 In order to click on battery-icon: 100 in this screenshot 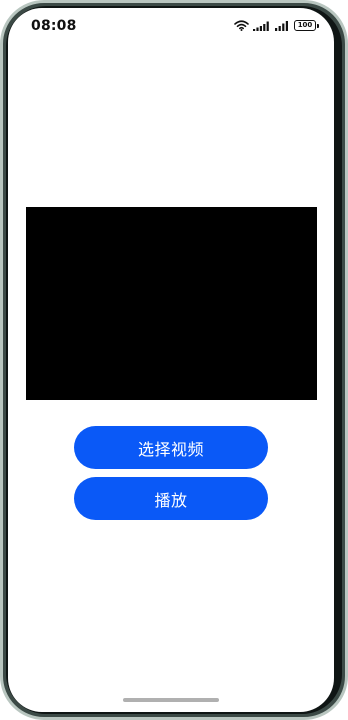, I will do `click(306, 25)`.